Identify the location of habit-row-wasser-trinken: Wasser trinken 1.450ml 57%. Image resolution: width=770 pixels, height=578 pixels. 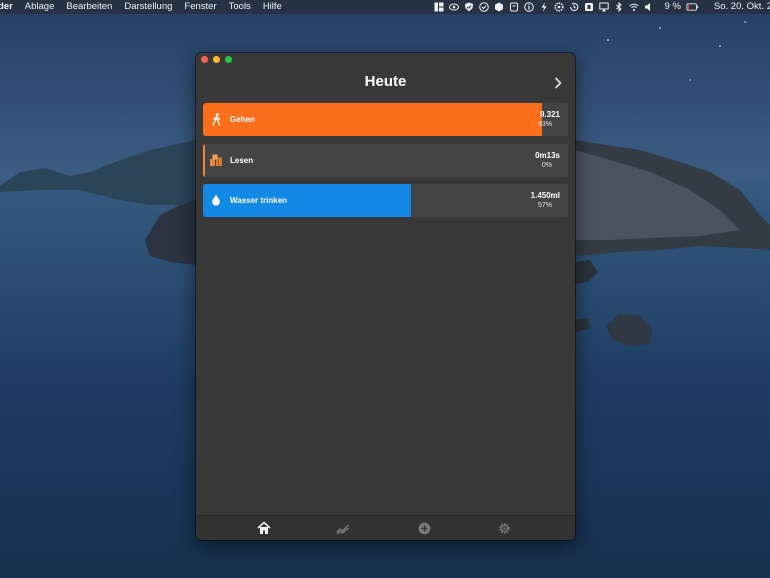
(385, 200).